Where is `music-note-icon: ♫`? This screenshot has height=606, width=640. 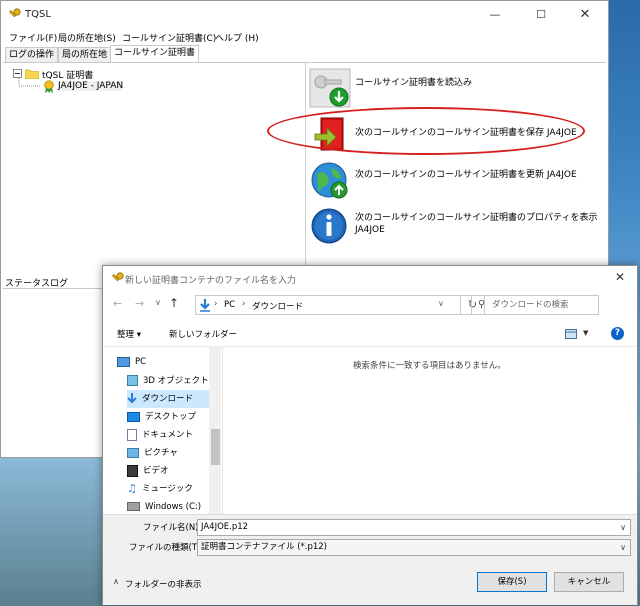 music-note-icon: ♫ is located at coordinates (132, 488).